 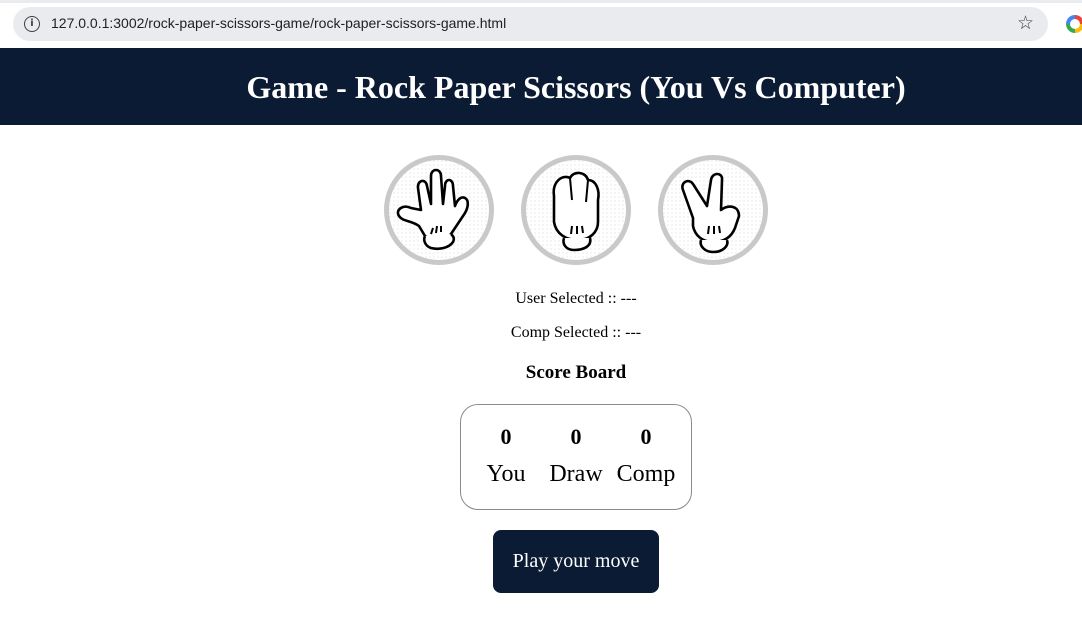 What do you see at coordinates (576, 561) in the screenshot?
I see `play-your-move-button: Play your move` at bounding box center [576, 561].